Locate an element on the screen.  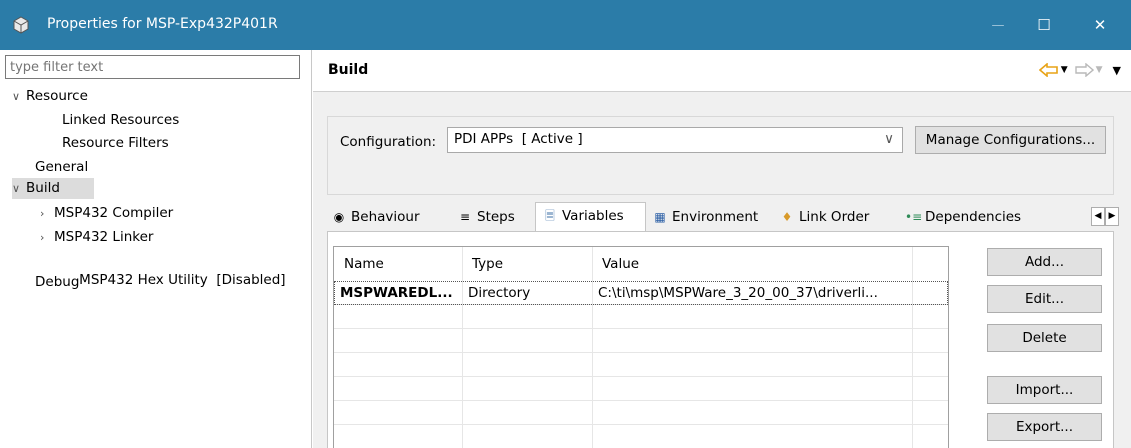
tree-item-label: Resource Filters is located at coordinates (115, 143).